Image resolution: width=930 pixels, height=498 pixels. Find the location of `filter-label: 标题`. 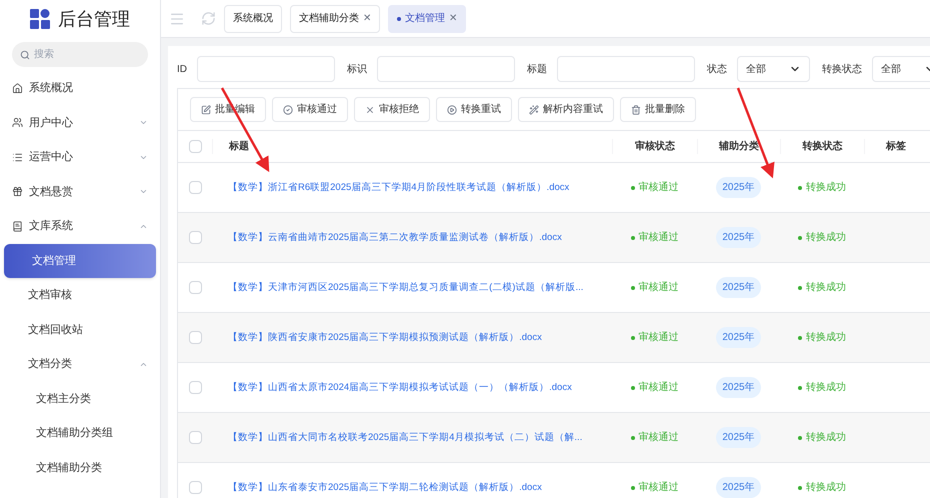

filter-label: 标题 is located at coordinates (537, 69).